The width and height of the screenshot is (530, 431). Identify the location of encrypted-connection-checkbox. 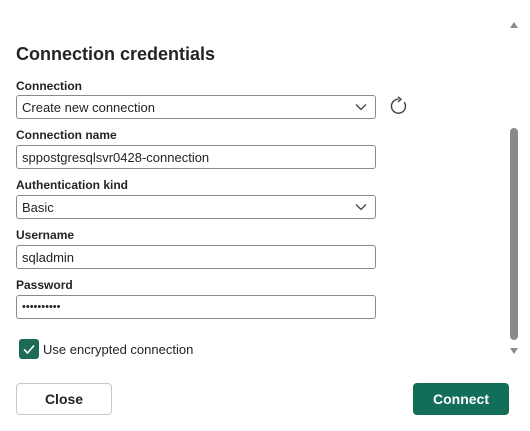
(29, 349).